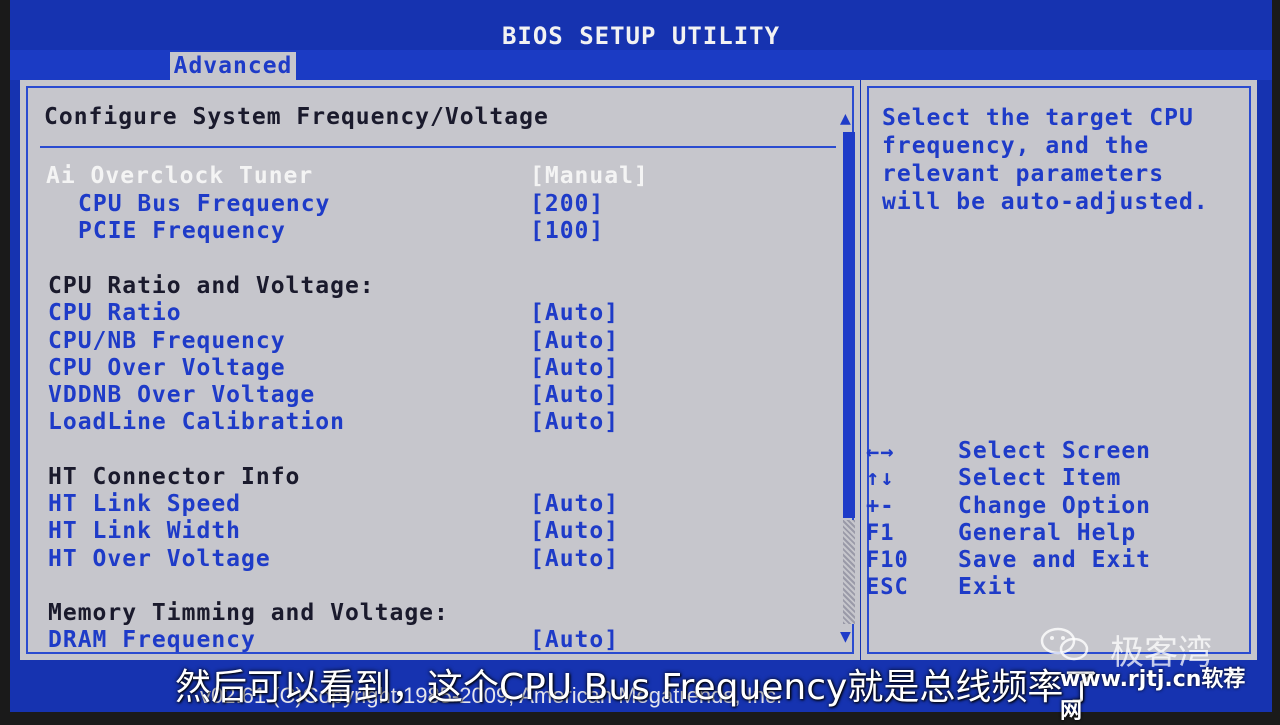 The width and height of the screenshot is (1280, 725). Describe the element at coordinates (567, 231) in the screenshot. I see `setting-value: [100]` at that location.